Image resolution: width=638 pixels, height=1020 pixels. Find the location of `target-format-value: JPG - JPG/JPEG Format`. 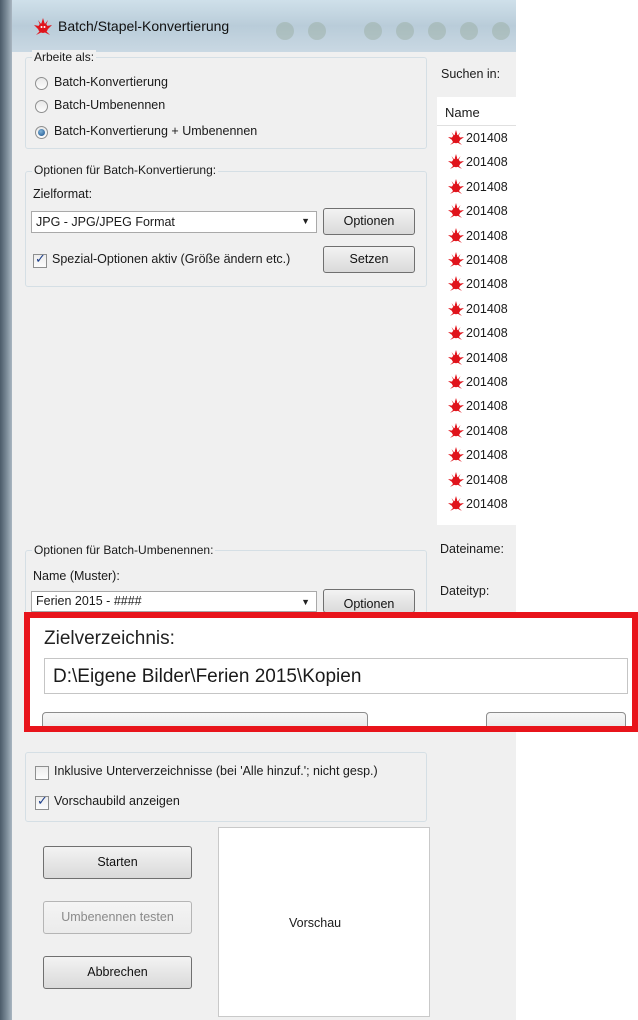

target-format-value: JPG - JPG/JPEG Format is located at coordinates (105, 222).